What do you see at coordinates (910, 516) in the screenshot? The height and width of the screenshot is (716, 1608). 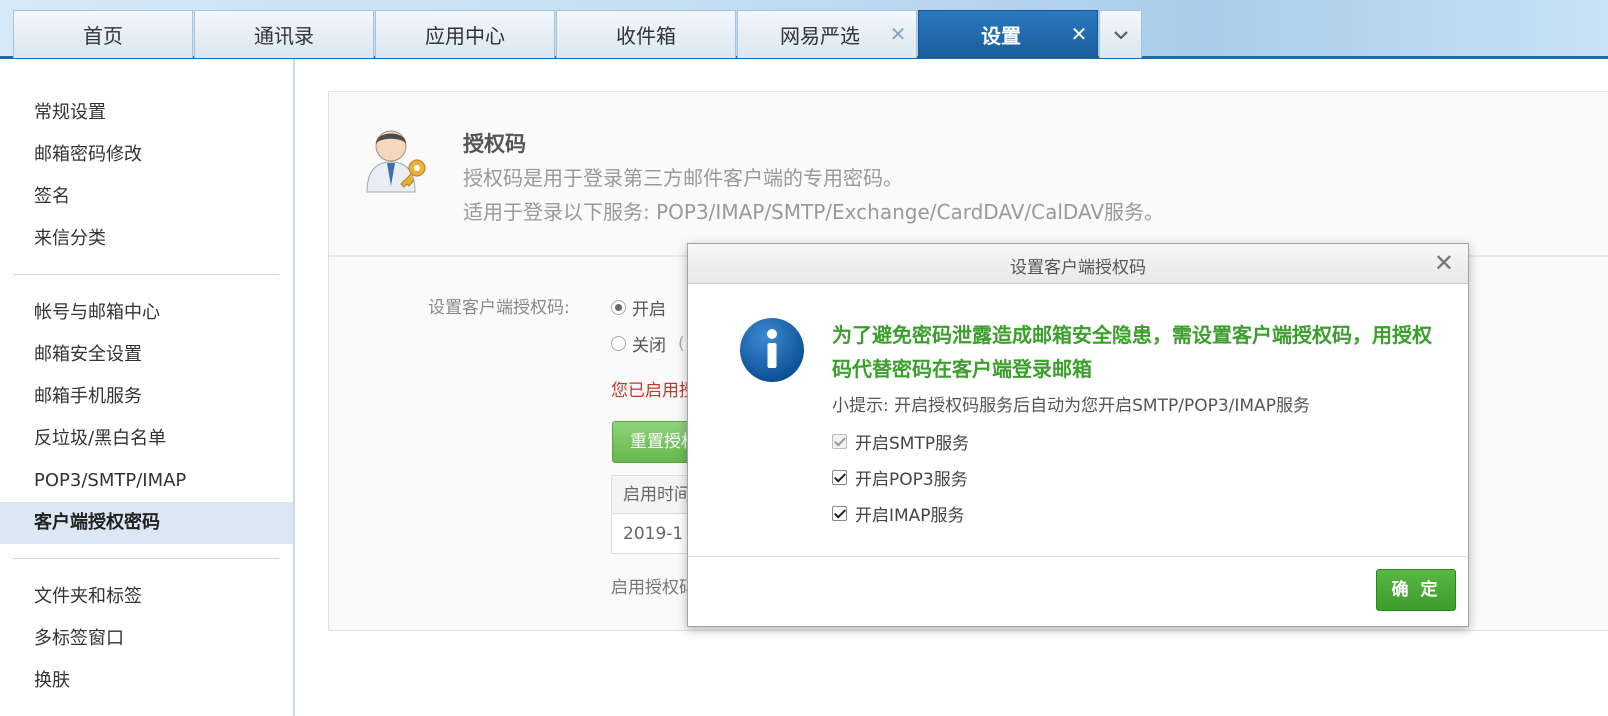 I see `imap-option-label: 开启IMAP服务` at bounding box center [910, 516].